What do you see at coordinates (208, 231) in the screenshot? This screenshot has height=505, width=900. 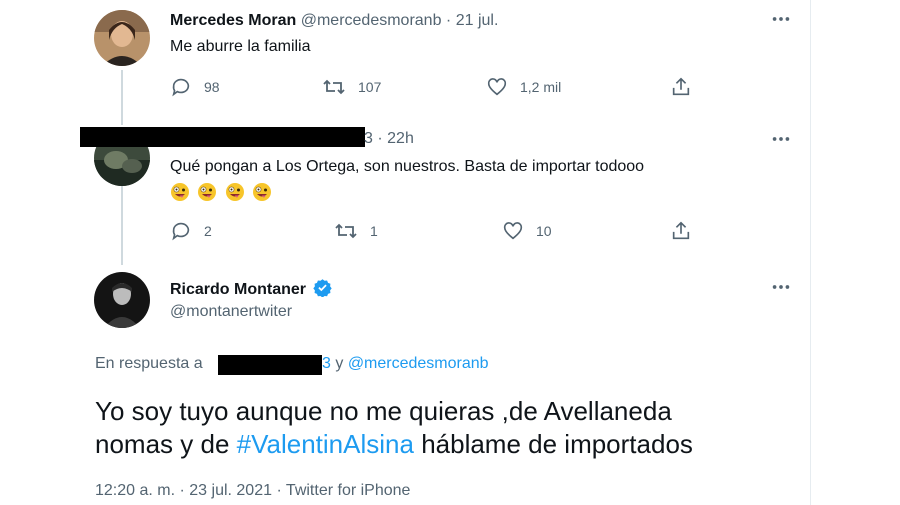 I see `reply-count: 2` at bounding box center [208, 231].